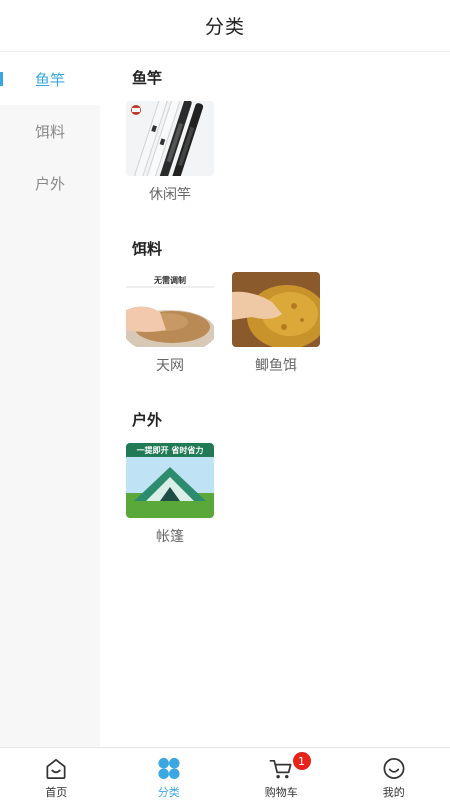 Image resolution: width=450 pixels, height=800 pixels. I want to click on category-icon, so click(169, 768).